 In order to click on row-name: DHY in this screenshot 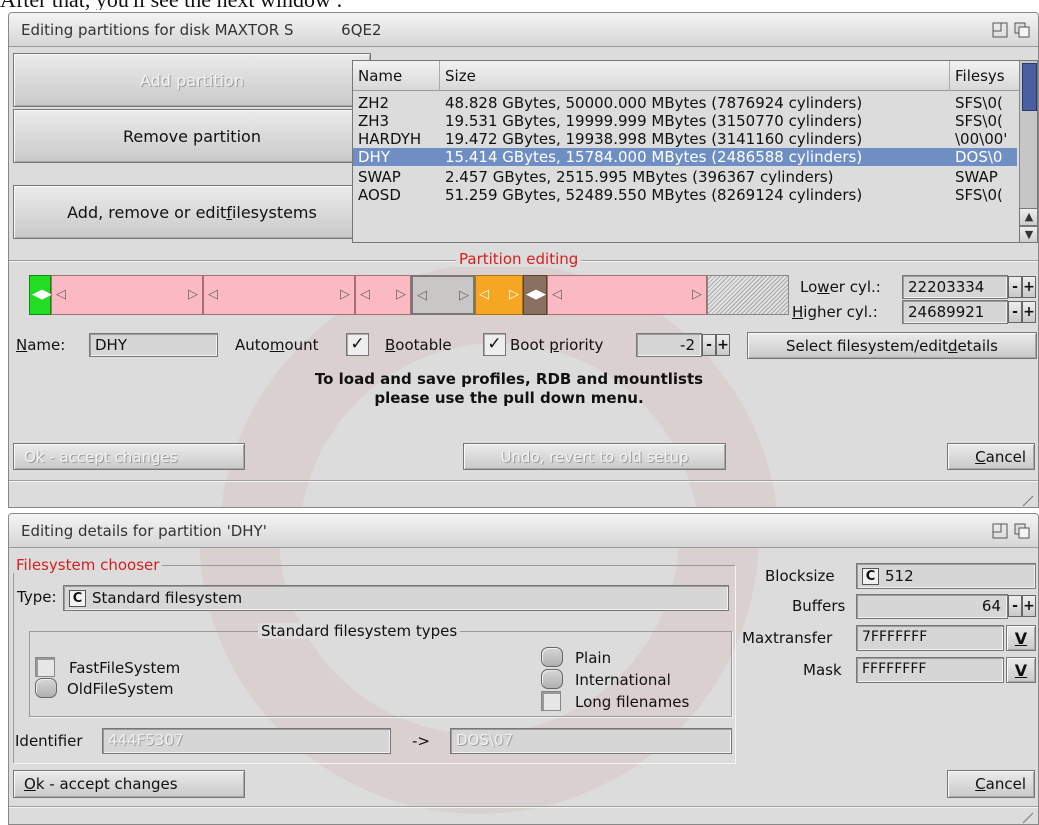, I will do `click(374, 157)`.